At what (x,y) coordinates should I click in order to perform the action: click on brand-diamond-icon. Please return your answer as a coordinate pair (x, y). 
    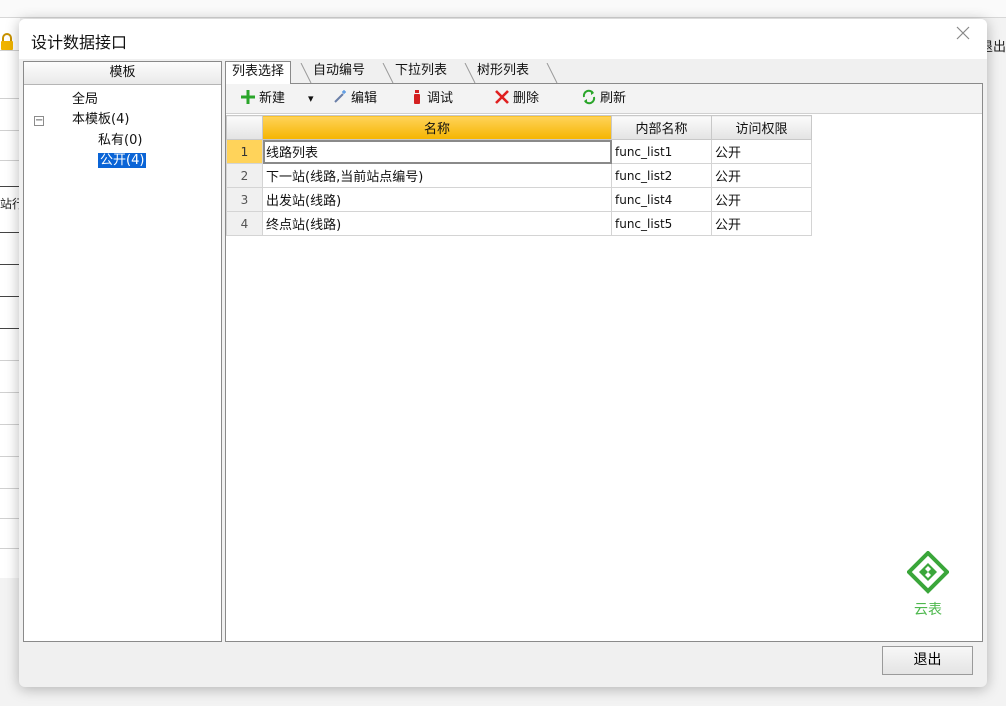
    Looking at the image, I should click on (928, 572).